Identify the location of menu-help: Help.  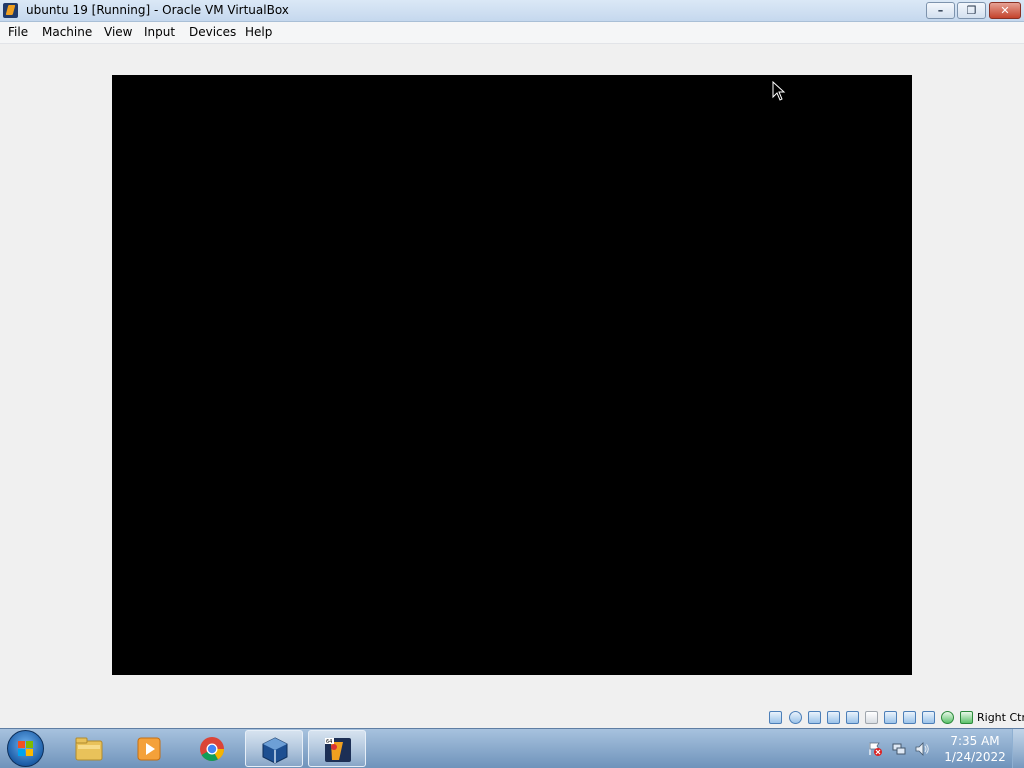
(258, 32).